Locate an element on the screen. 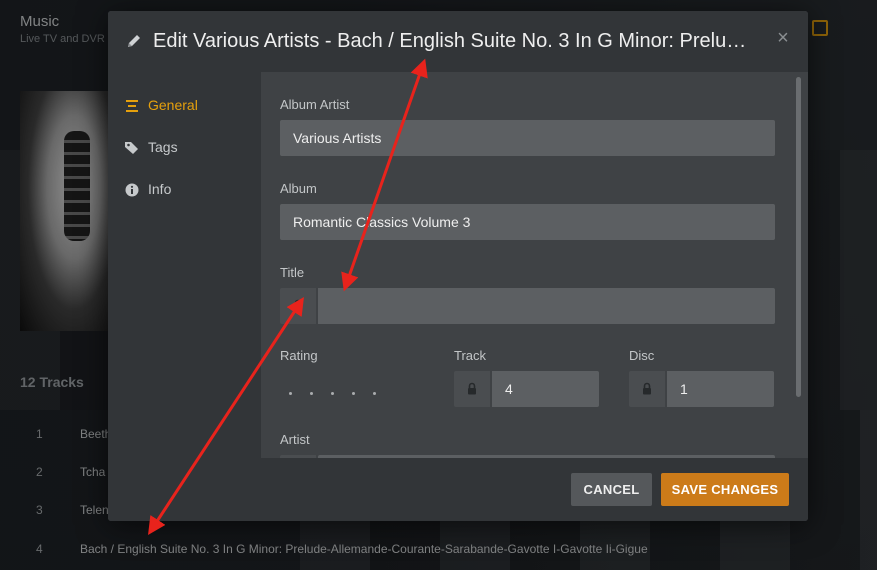  sidebar-item-label: Tags is located at coordinates (163, 147).